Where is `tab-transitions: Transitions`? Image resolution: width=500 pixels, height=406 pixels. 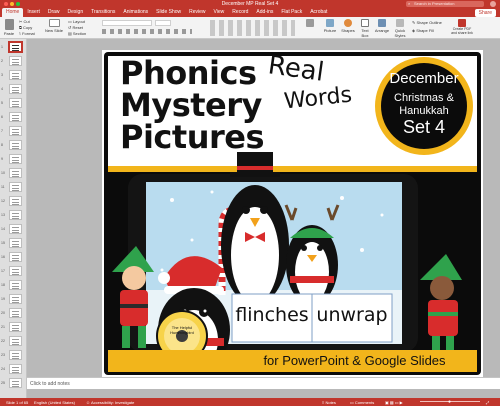 tab-transitions: Transitions is located at coordinates (103, 12).